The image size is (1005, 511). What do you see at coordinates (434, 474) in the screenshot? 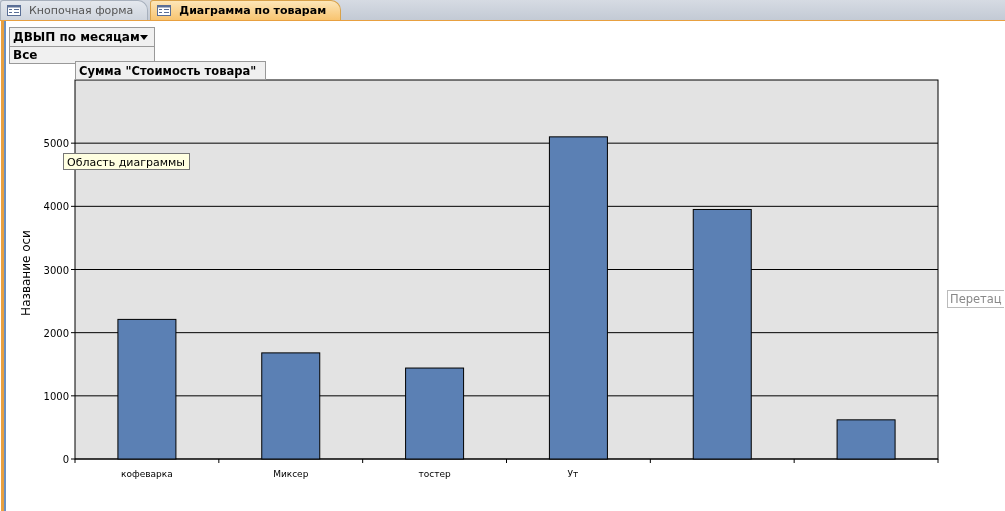
I see `category-label: тостер` at bounding box center [434, 474].